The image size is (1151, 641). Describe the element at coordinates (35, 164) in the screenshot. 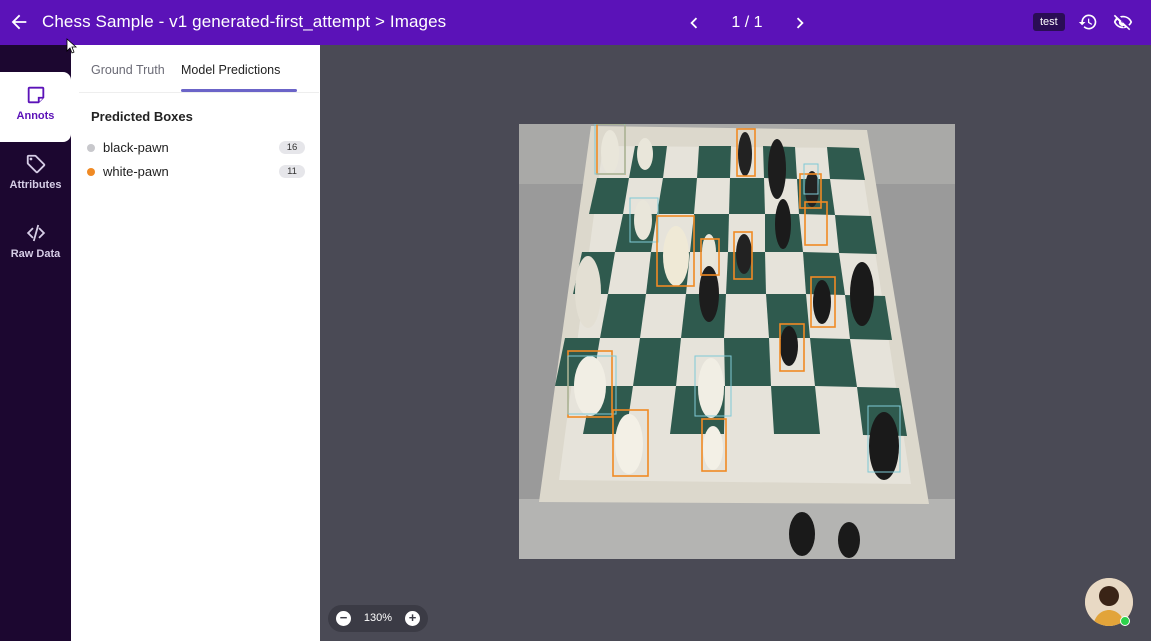

I see `tag-icon` at that location.